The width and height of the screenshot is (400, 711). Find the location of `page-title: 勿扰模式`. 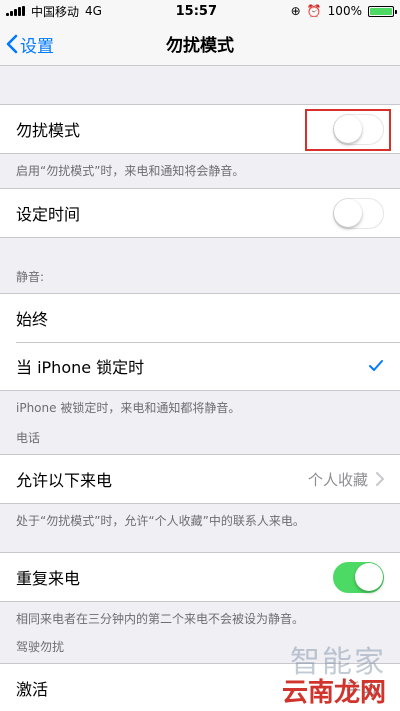

page-title: 勿扰模式 is located at coordinates (200, 46).